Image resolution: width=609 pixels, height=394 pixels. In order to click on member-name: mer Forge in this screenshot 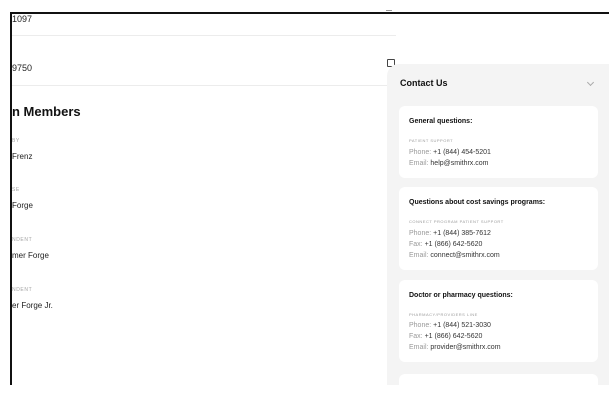, I will do `click(30, 255)`.